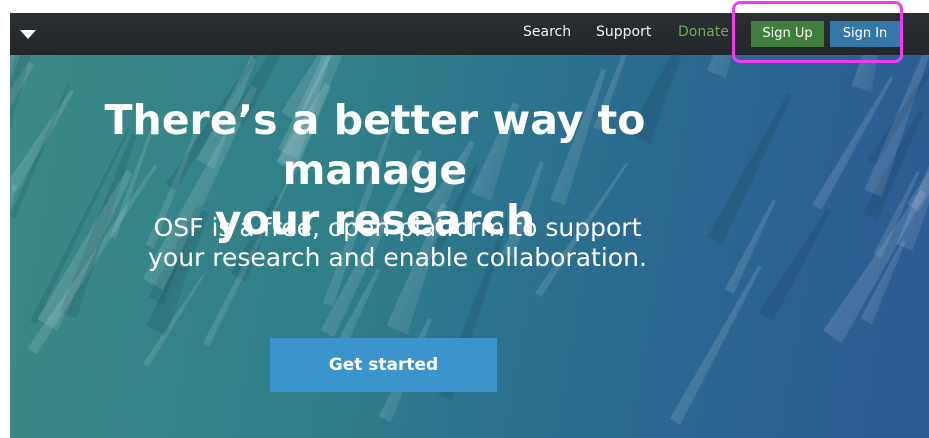 The height and width of the screenshot is (438, 929). What do you see at coordinates (28, 34) in the screenshot?
I see `caret-down-icon` at bounding box center [28, 34].